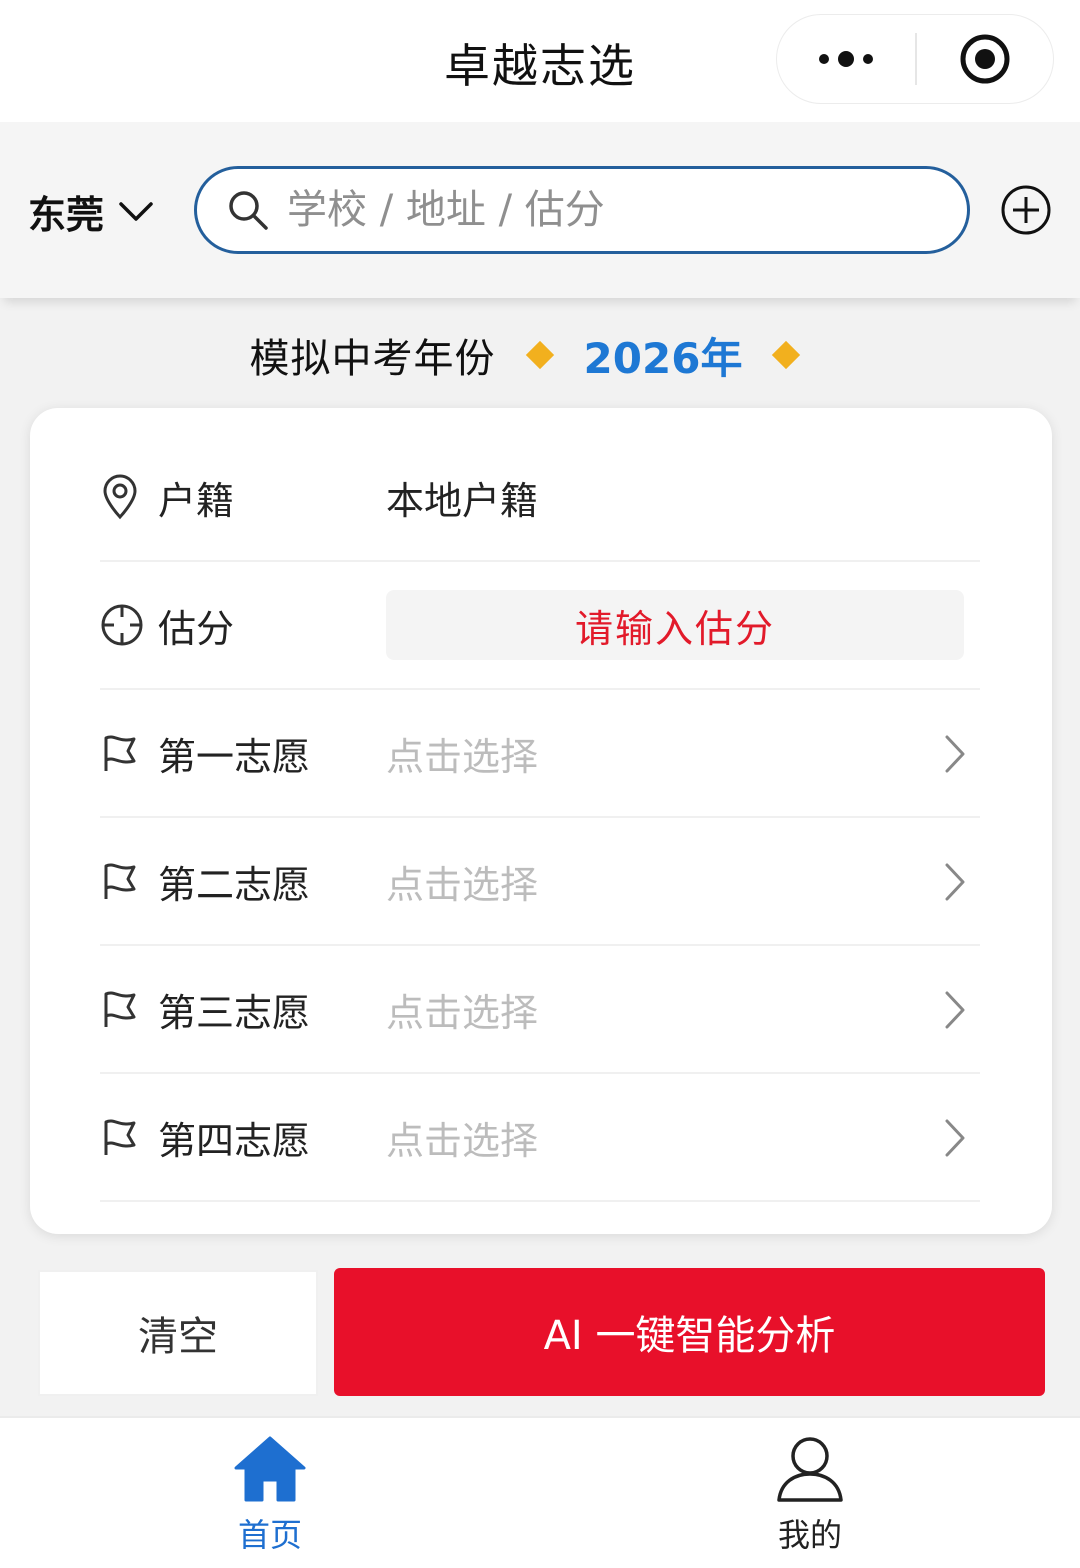  I want to click on home-icon, so click(270, 1469).